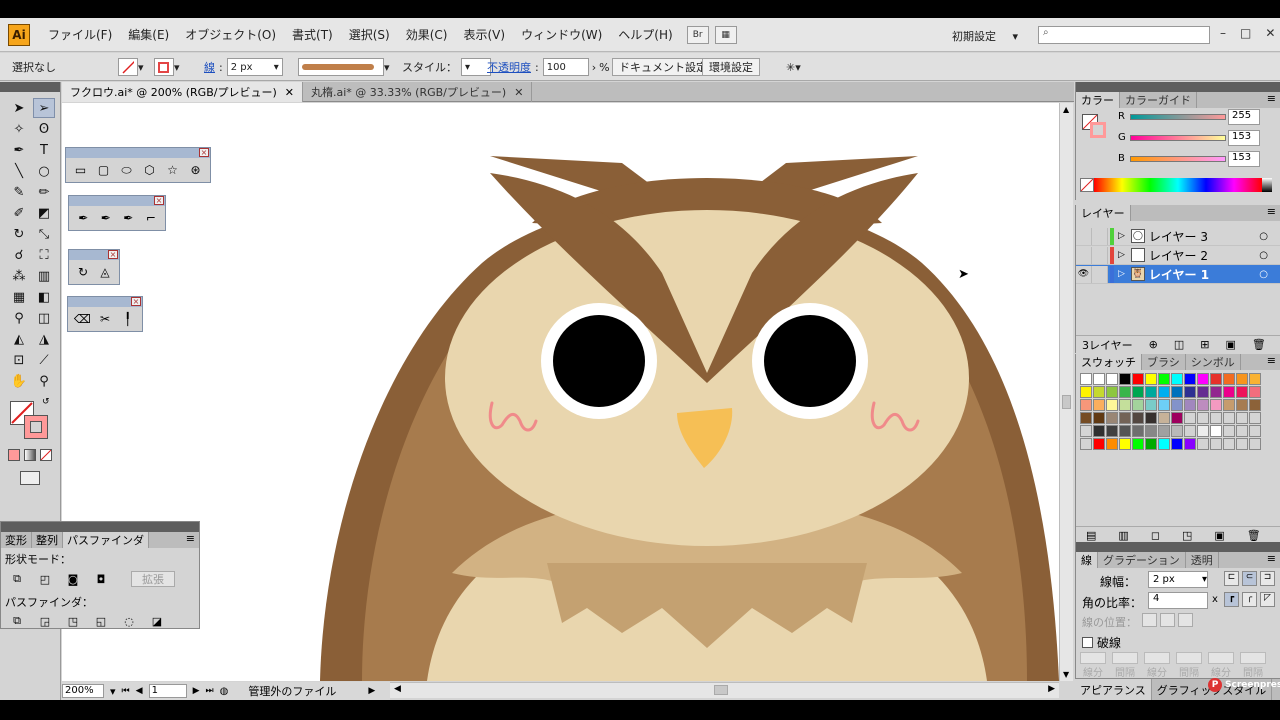 This screenshot has width=1280, height=720. What do you see at coordinates (341, 67) in the screenshot?
I see `brush-definition-dropdown` at bounding box center [341, 67].